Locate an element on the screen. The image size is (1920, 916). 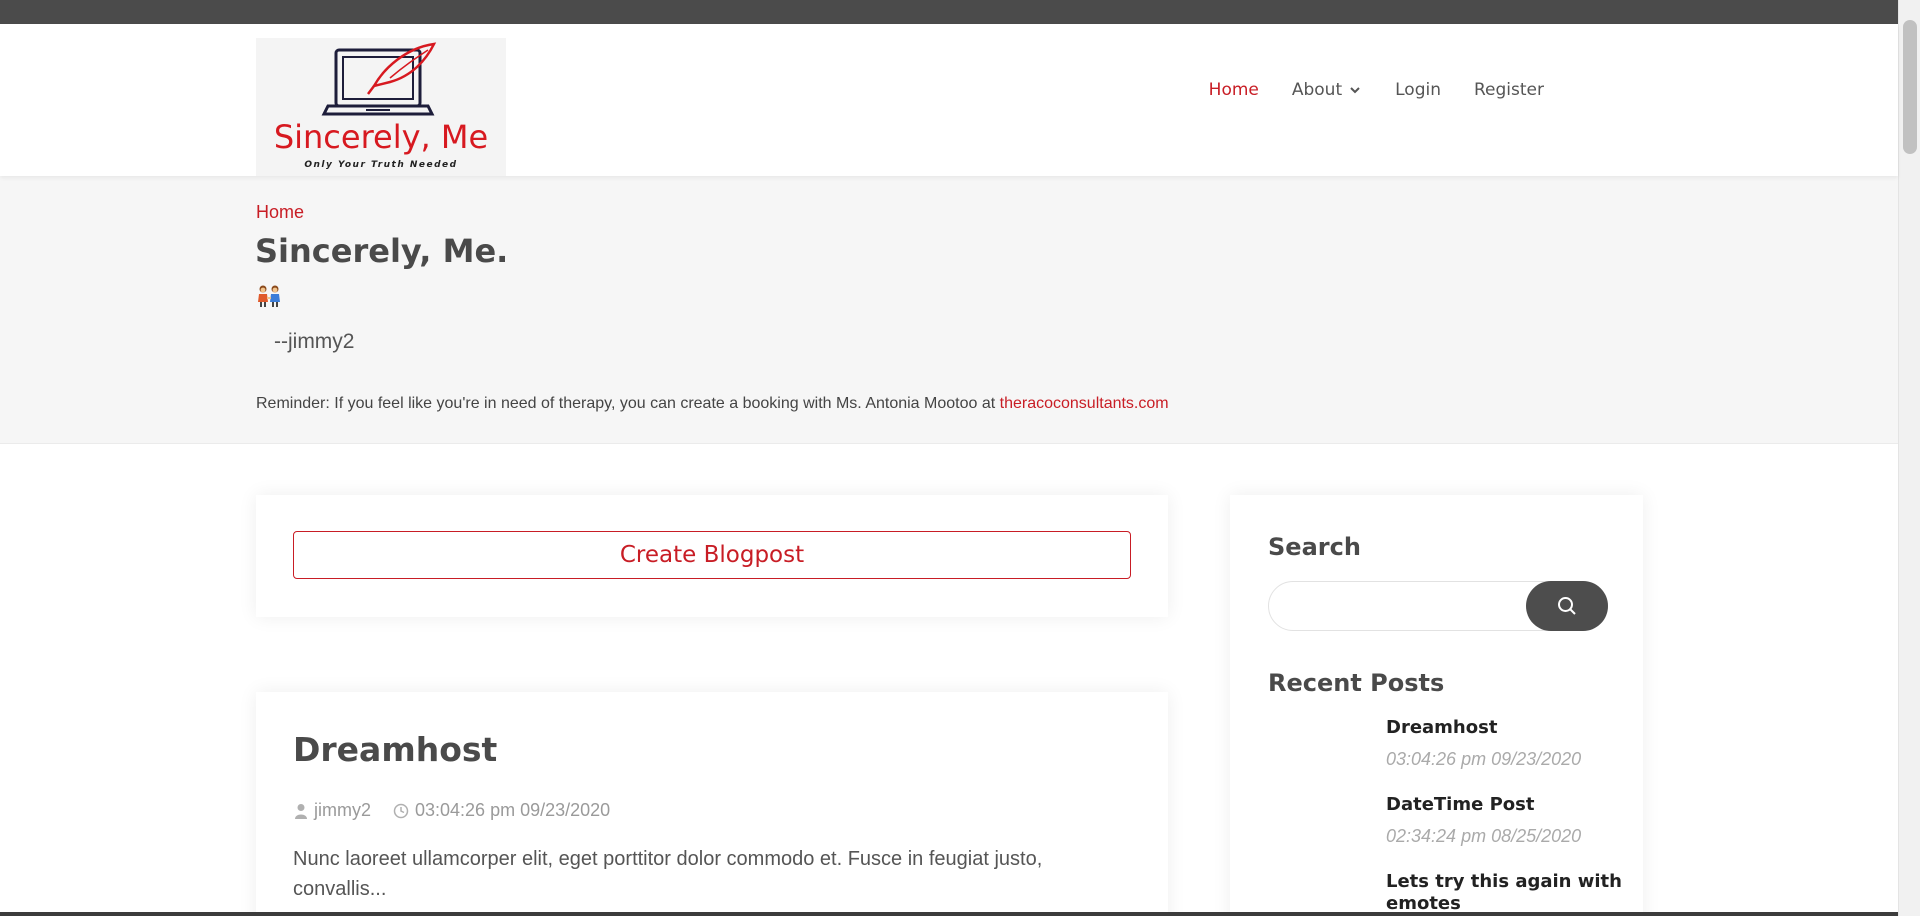
clock-icon is located at coordinates (401, 810).